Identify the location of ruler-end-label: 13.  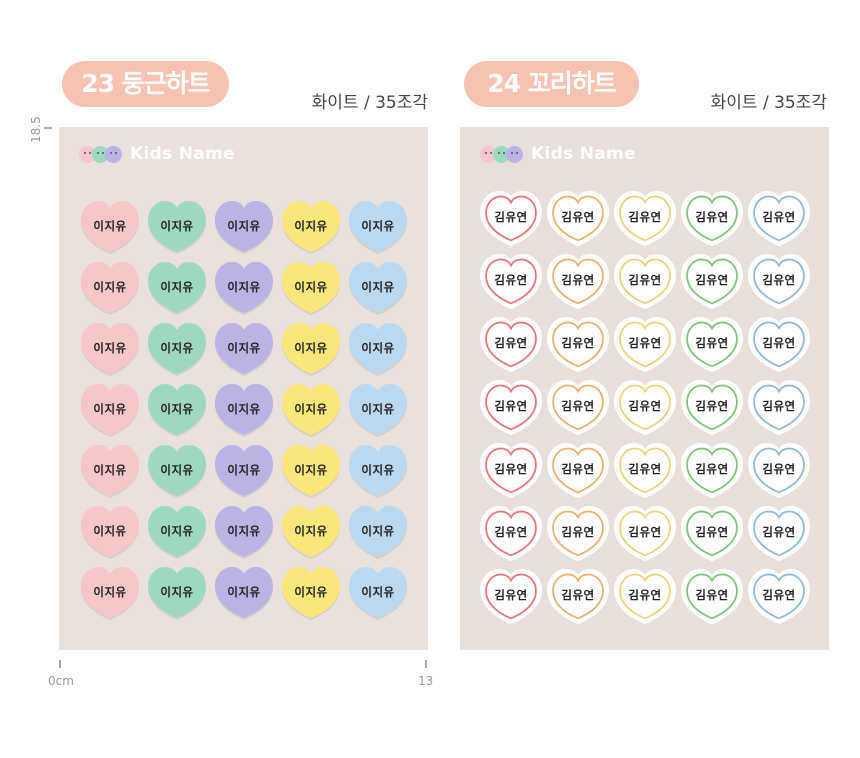
(426, 681).